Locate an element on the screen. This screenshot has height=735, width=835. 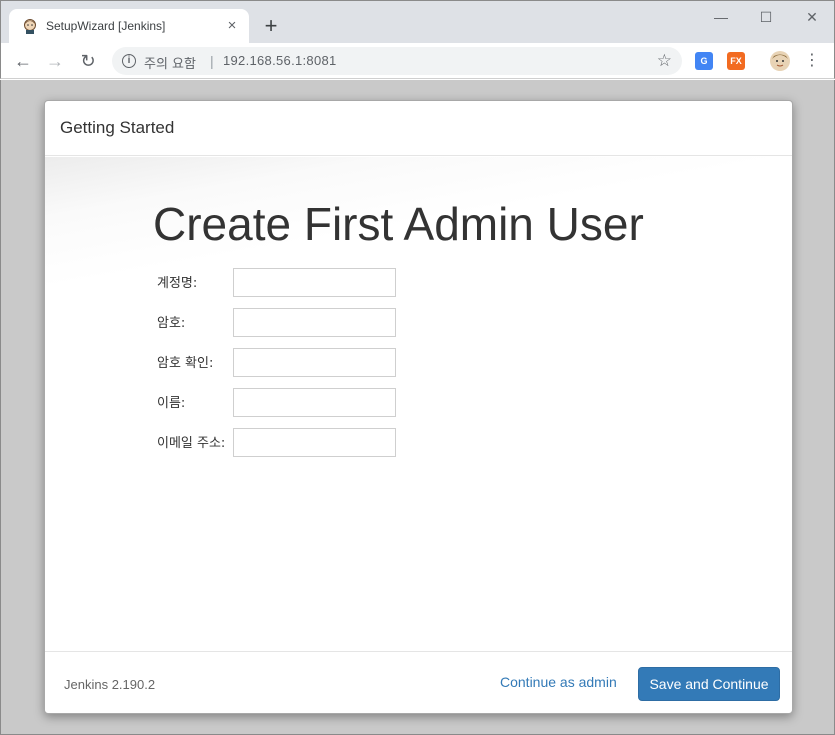
close-tab-icon: × is located at coordinates (232, 26).